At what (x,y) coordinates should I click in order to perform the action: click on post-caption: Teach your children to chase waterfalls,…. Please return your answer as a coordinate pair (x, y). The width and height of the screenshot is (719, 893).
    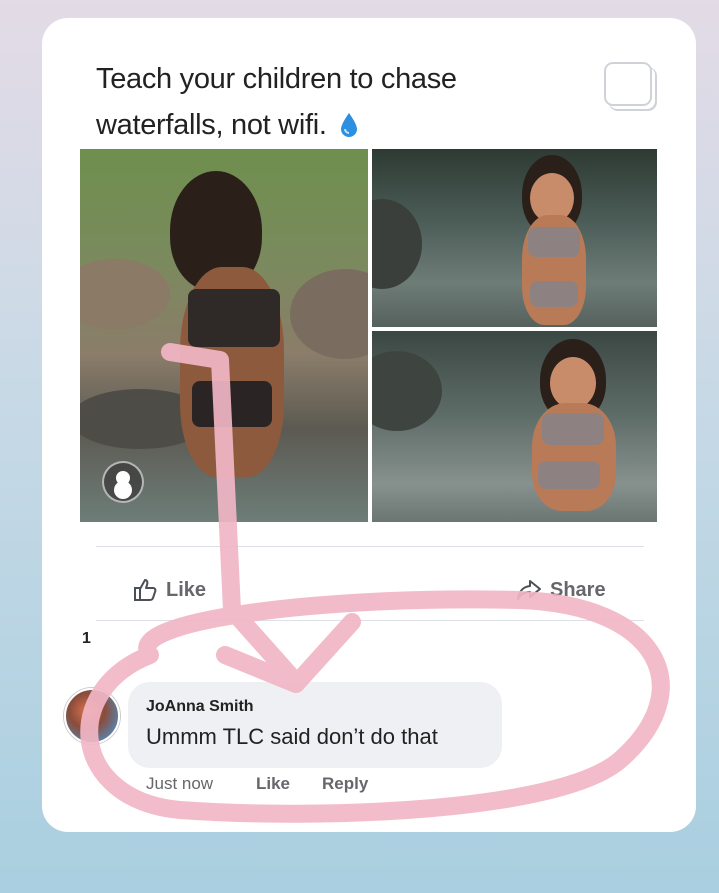
    Looking at the image, I should click on (316, 102).